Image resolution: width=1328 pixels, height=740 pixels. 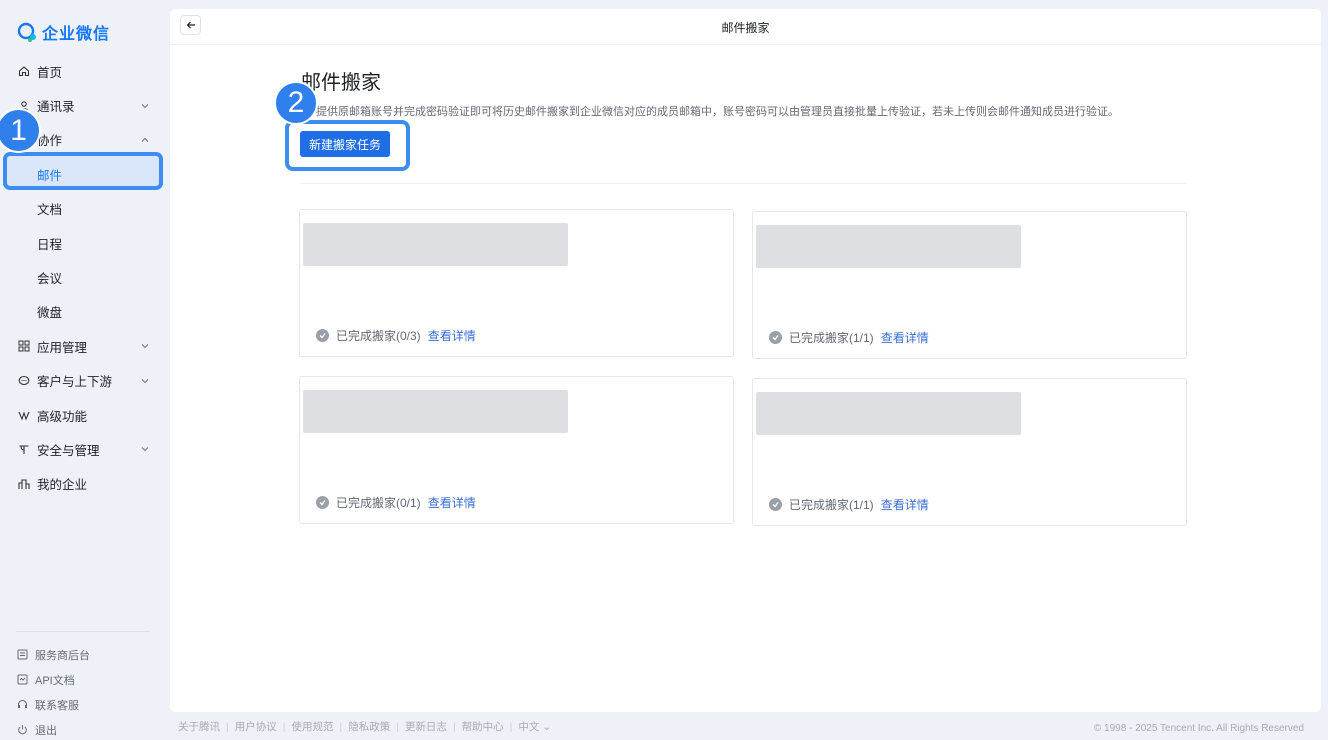 What do you see at coordinates (68, 450) in the screenshot?
I see `sidebar-item-label: 安全与管理` at bounding box center [68, 450].